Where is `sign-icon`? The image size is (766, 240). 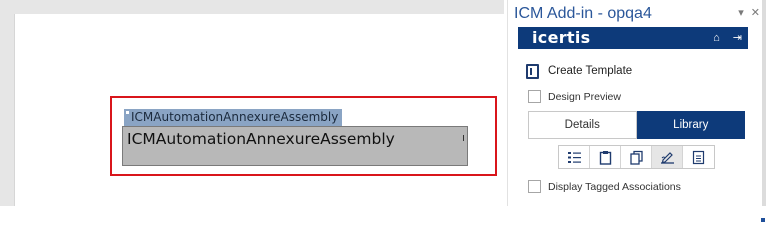
sign-icon is located at coordinates (667, 157).